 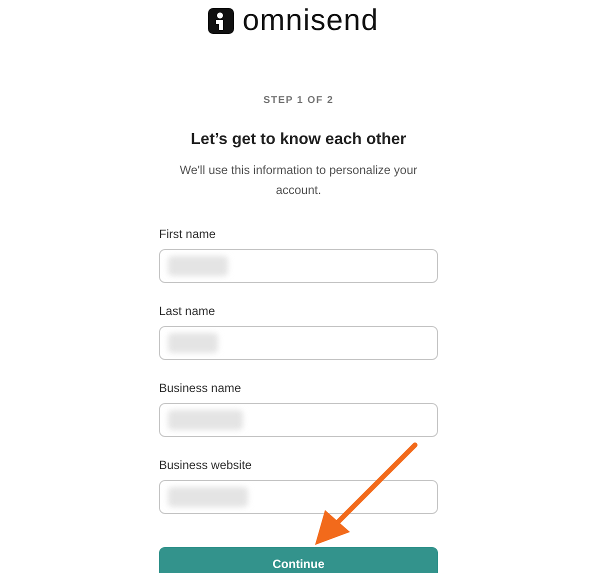 What do you see at coordinates (200, 388) in the screenshot?
I see `field-label: Business name` at bounding box center [200, 388].